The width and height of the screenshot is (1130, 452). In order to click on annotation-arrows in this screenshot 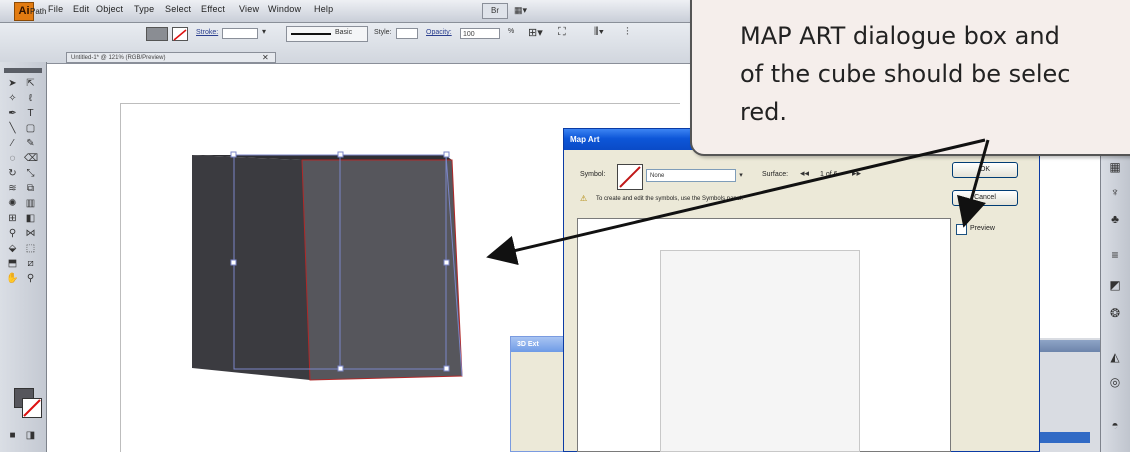, I will do `click(738, 202)`.